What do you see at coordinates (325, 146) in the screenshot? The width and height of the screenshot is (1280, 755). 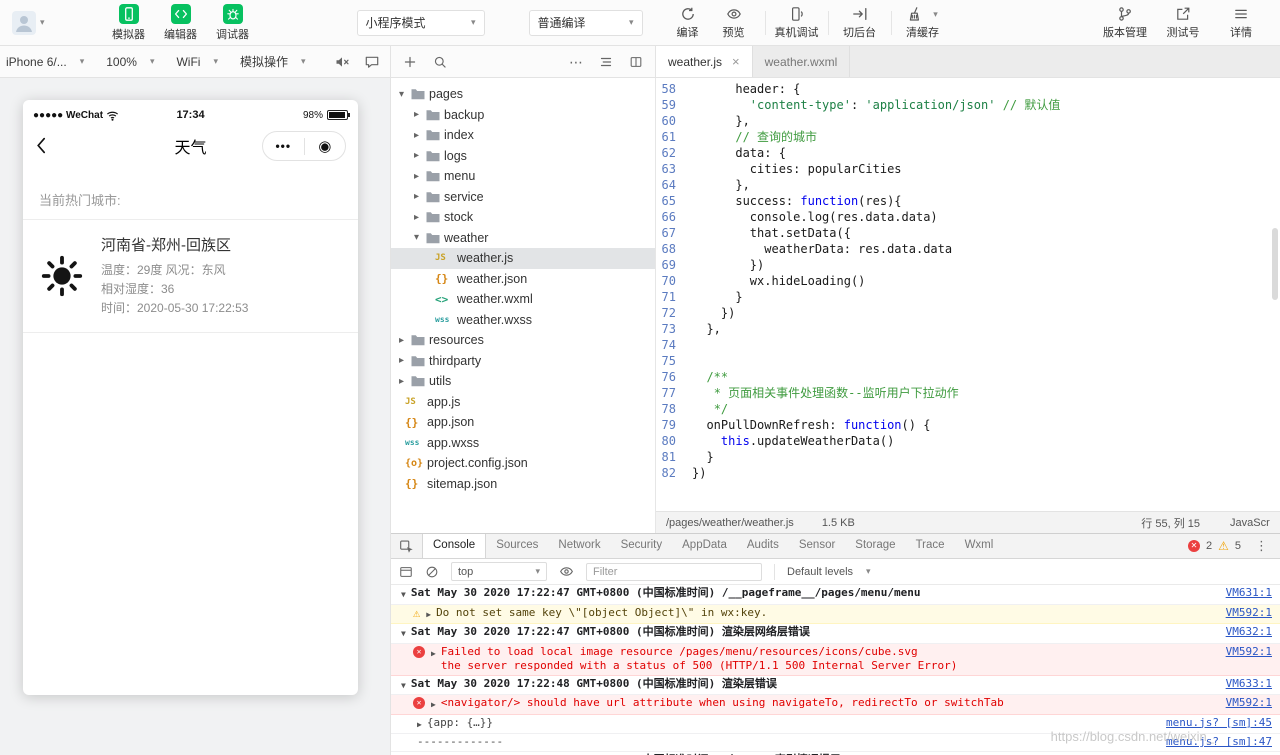 I see `exit-button: ◉` at bounding box center [325, 146].